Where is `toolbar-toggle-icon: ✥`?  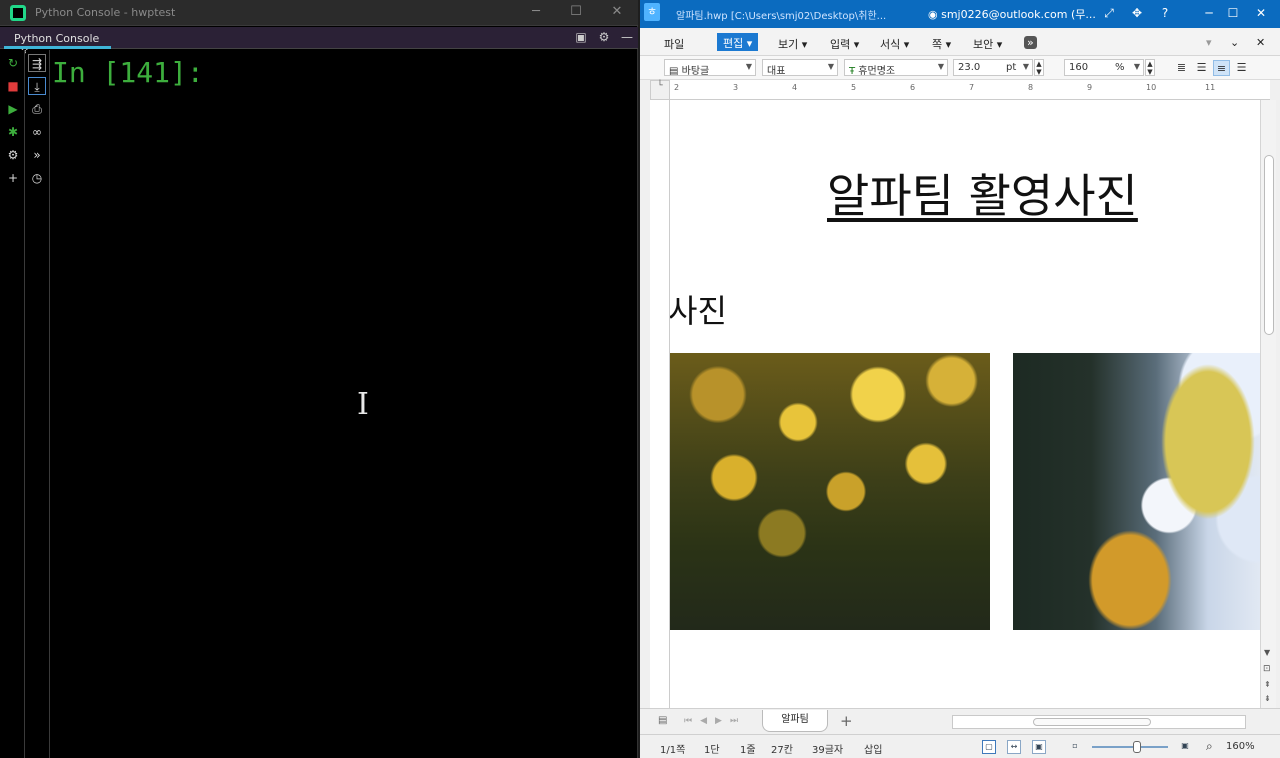
toolbar-toggle-icon: ✥ is located at coordinates (1137, 13).